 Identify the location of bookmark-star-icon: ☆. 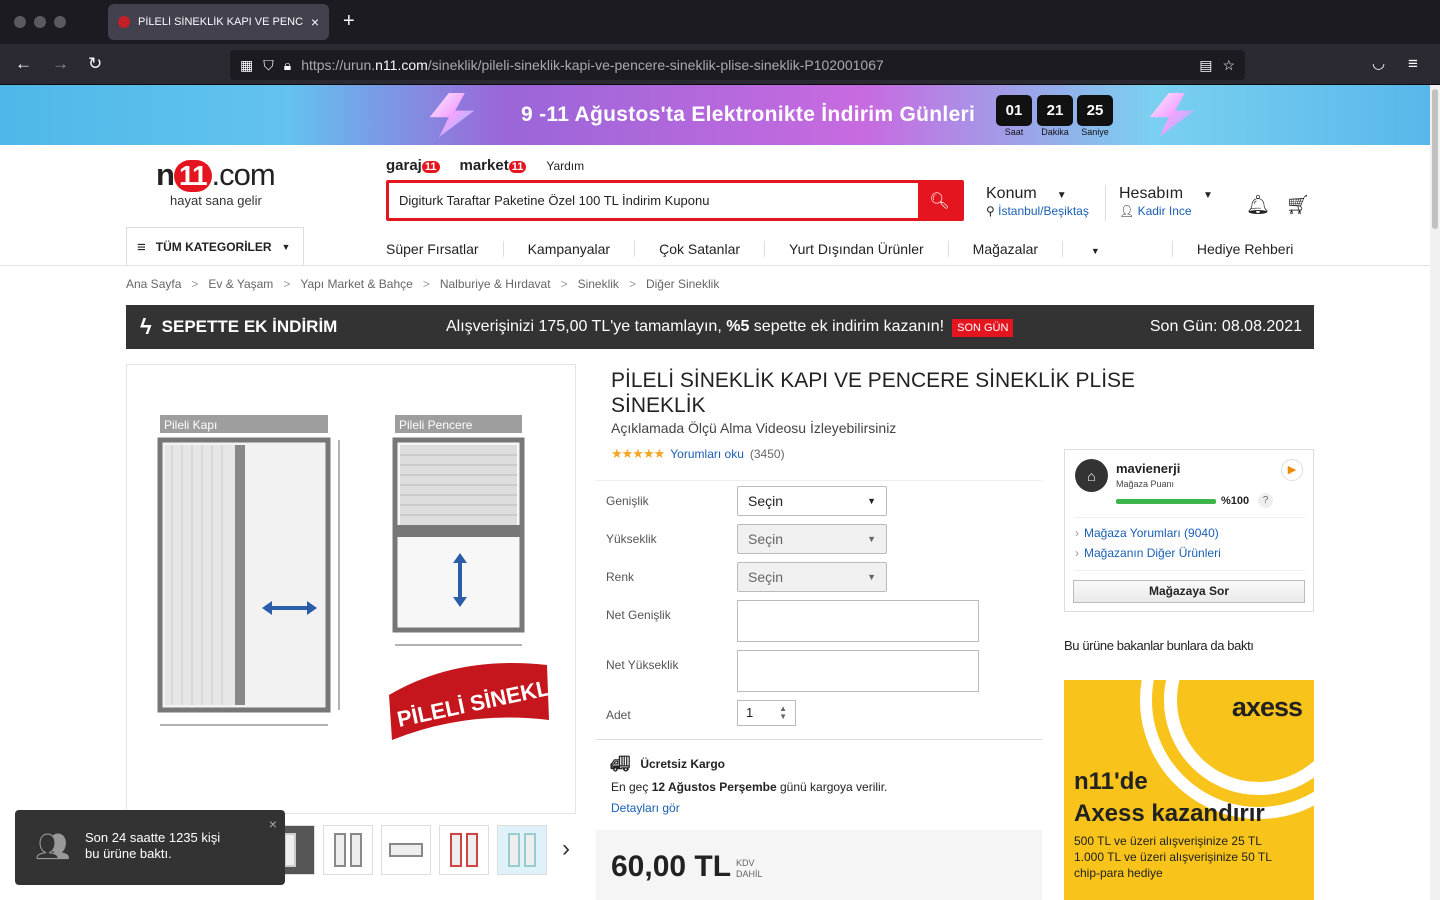
(1228, 65).